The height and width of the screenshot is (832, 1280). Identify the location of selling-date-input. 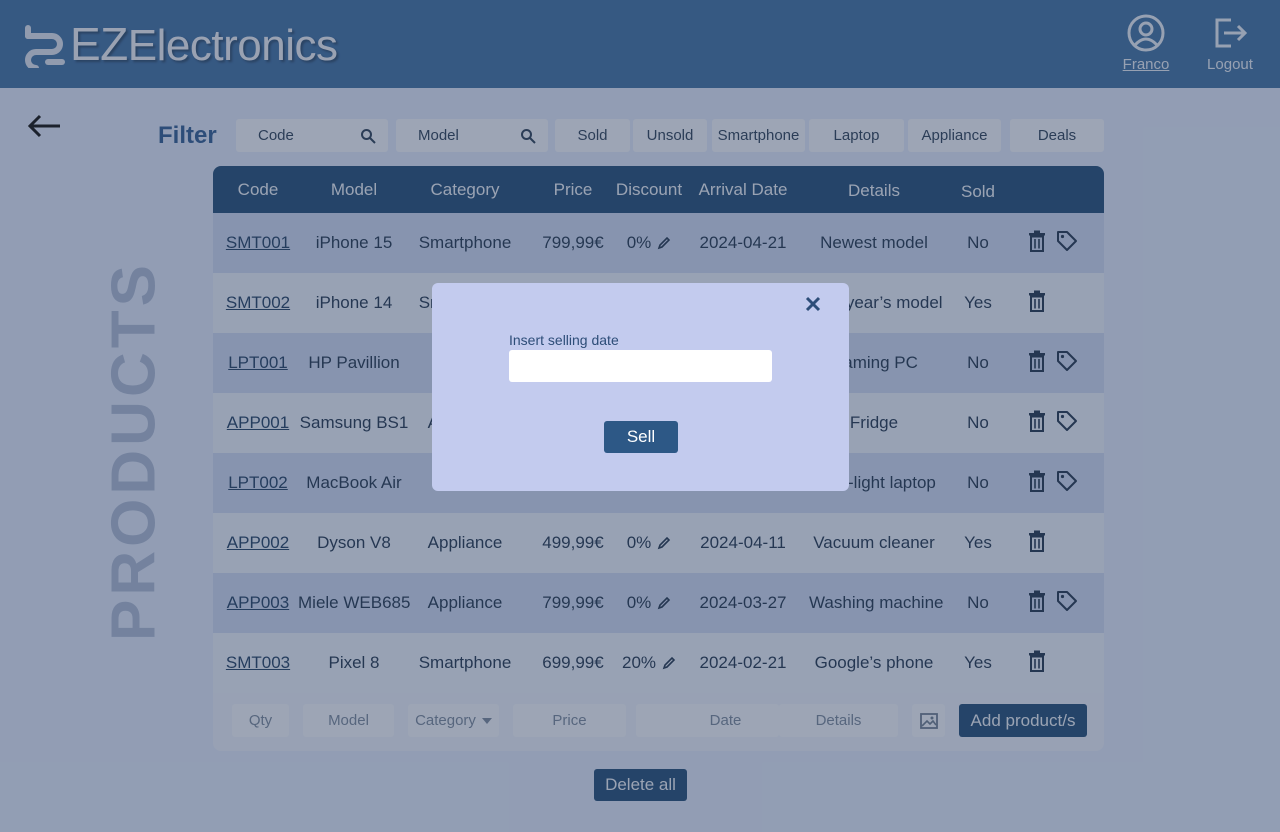
(640, 366).